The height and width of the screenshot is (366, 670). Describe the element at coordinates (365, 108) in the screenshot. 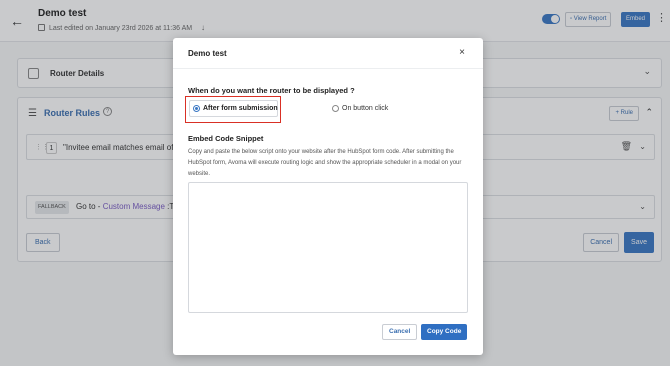

I see `on-button-click-label: On button click` at that location.